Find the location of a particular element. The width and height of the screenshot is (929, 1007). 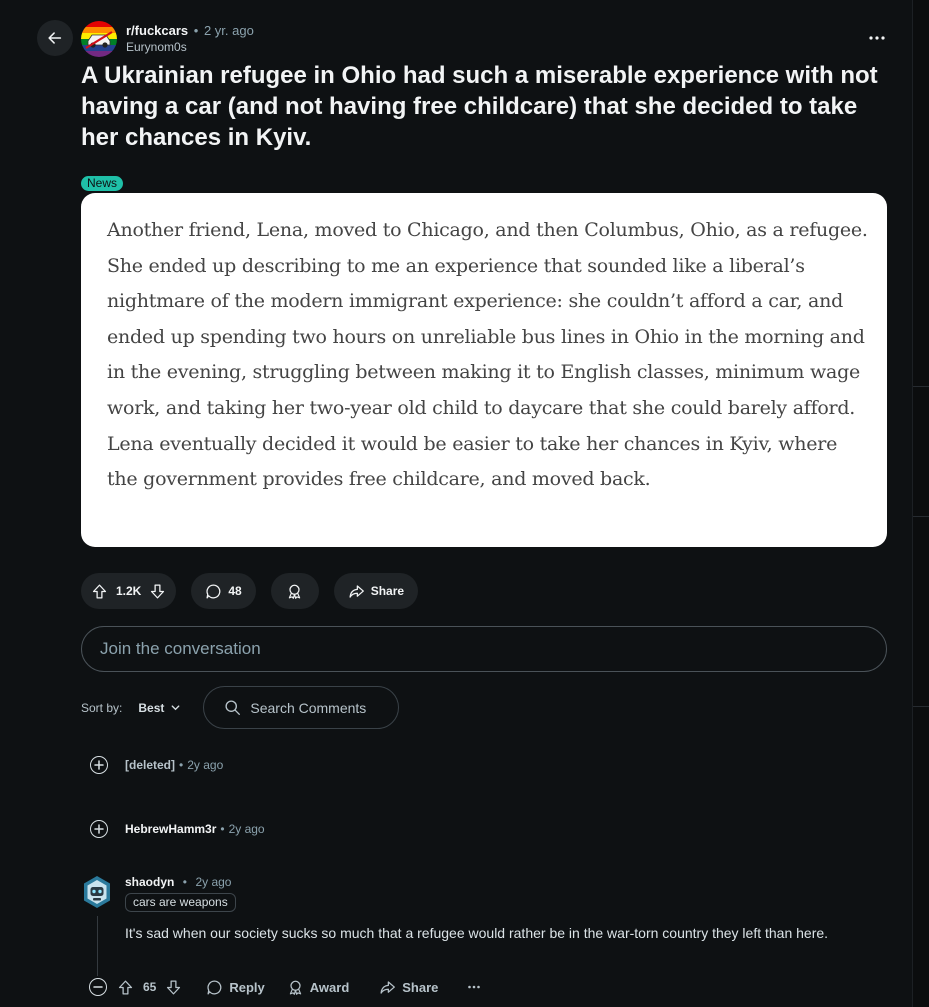

vote-pill: 1.2K is located at coordinates (129, 591).